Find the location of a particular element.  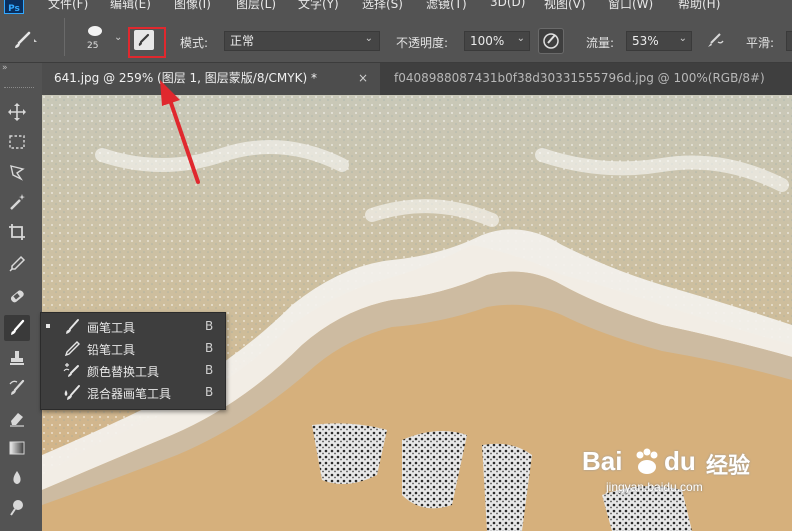

menu-help: 帮助(H) is located at coordinates (699, 6).